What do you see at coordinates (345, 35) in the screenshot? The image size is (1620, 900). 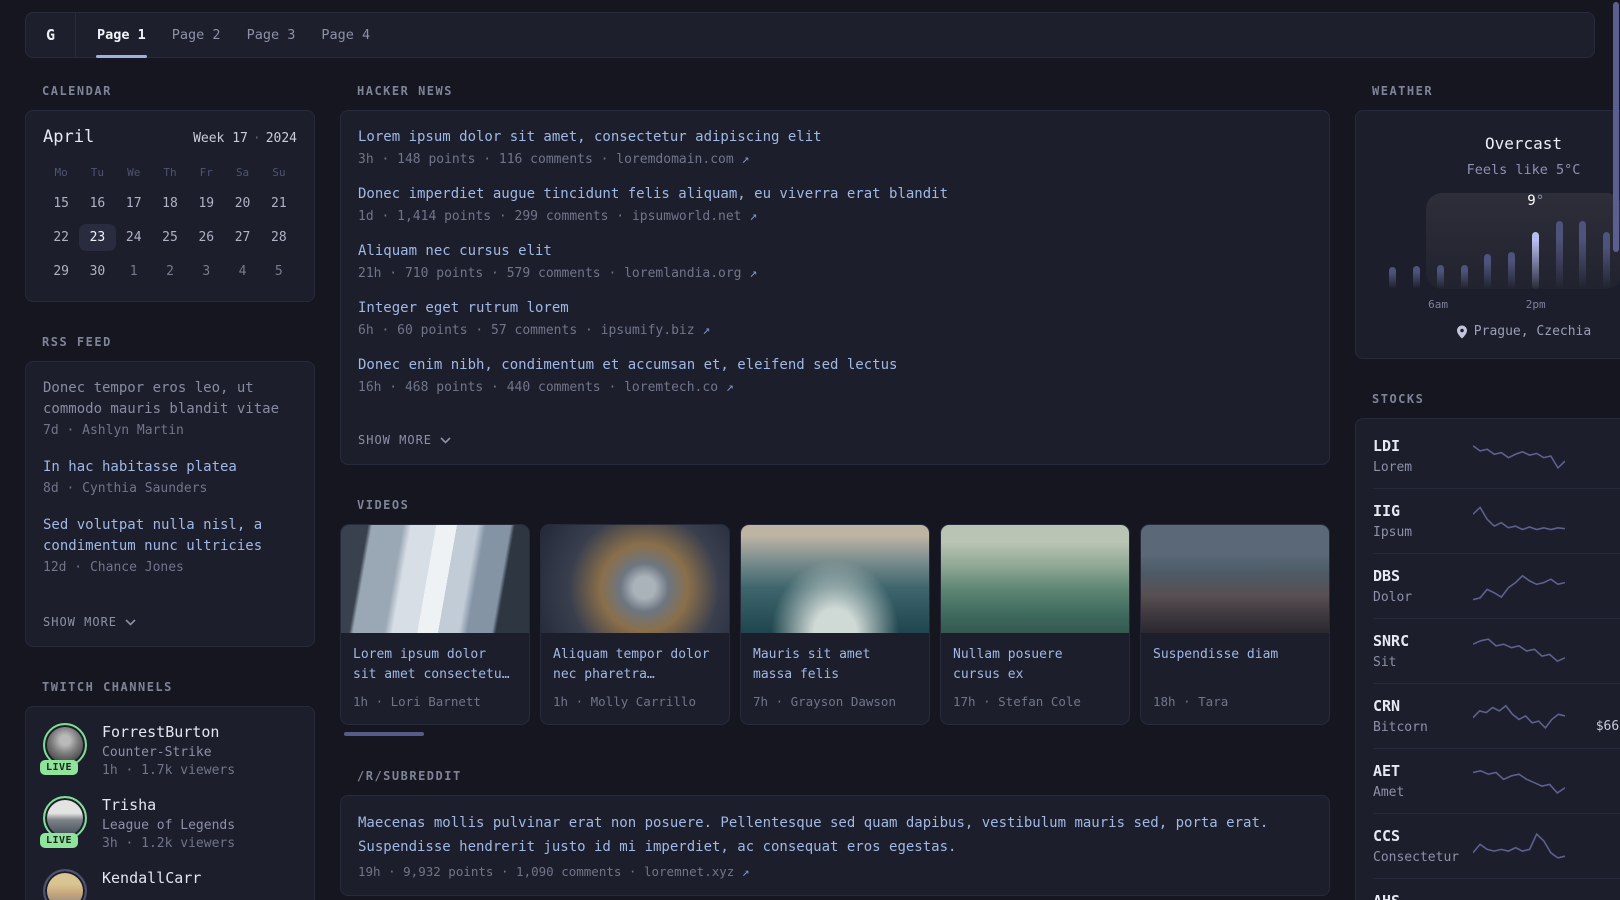 I see `tab-page-4: Page 4` at bounding box center [345, 35].